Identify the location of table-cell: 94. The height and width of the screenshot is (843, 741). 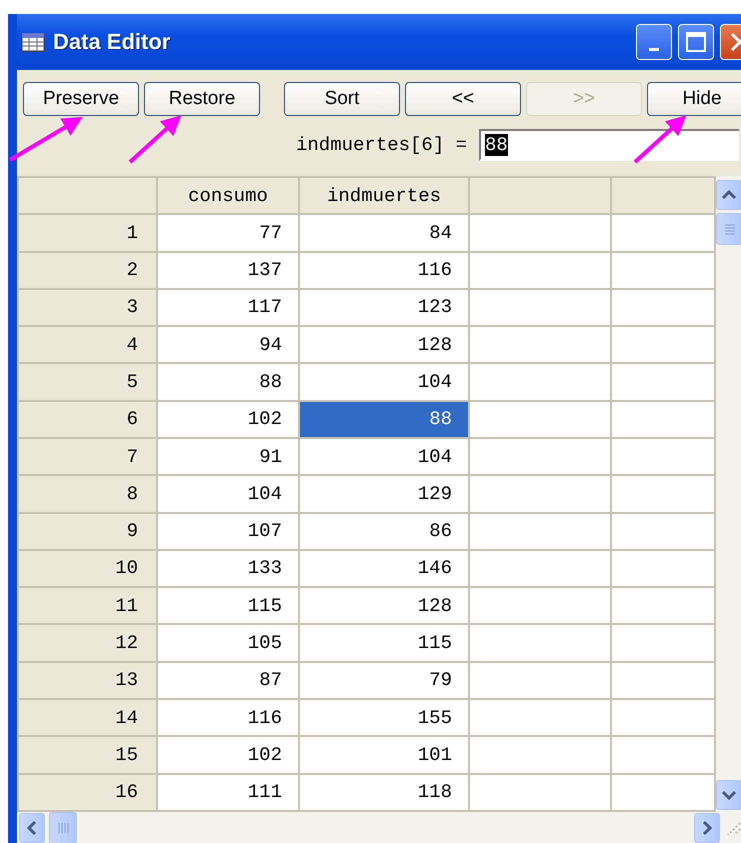
(228, 345).